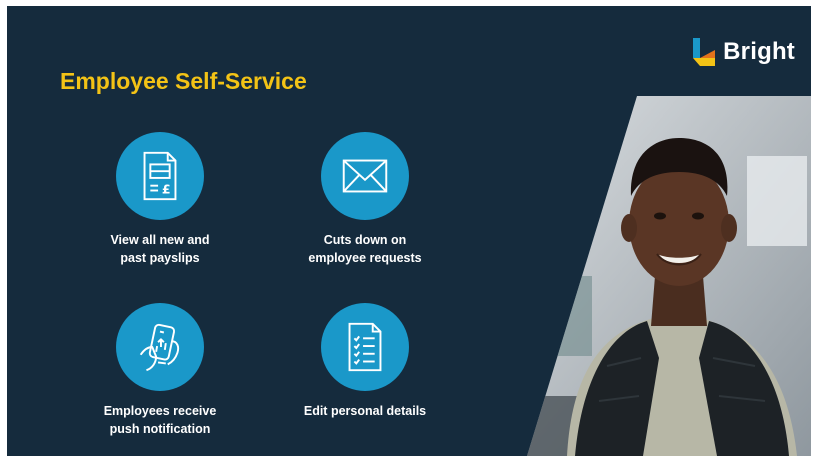  I want to click on brand-name: Bright, so click(759, 51).